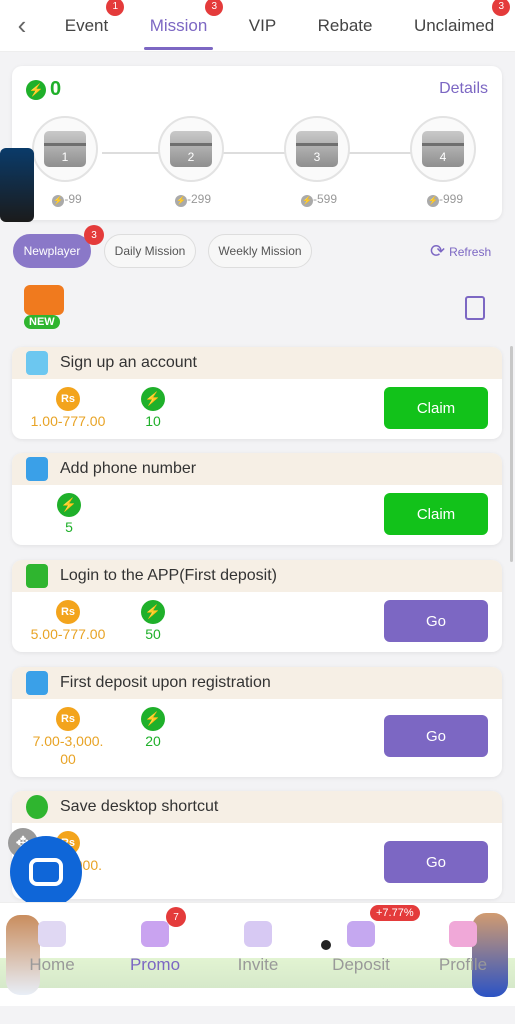 This screenshot has width=515, height=1024. What do you see at coordinates (326, 945) in the screenshot?
I see `soccer-ball-icon` at bounding box center [326, 945].